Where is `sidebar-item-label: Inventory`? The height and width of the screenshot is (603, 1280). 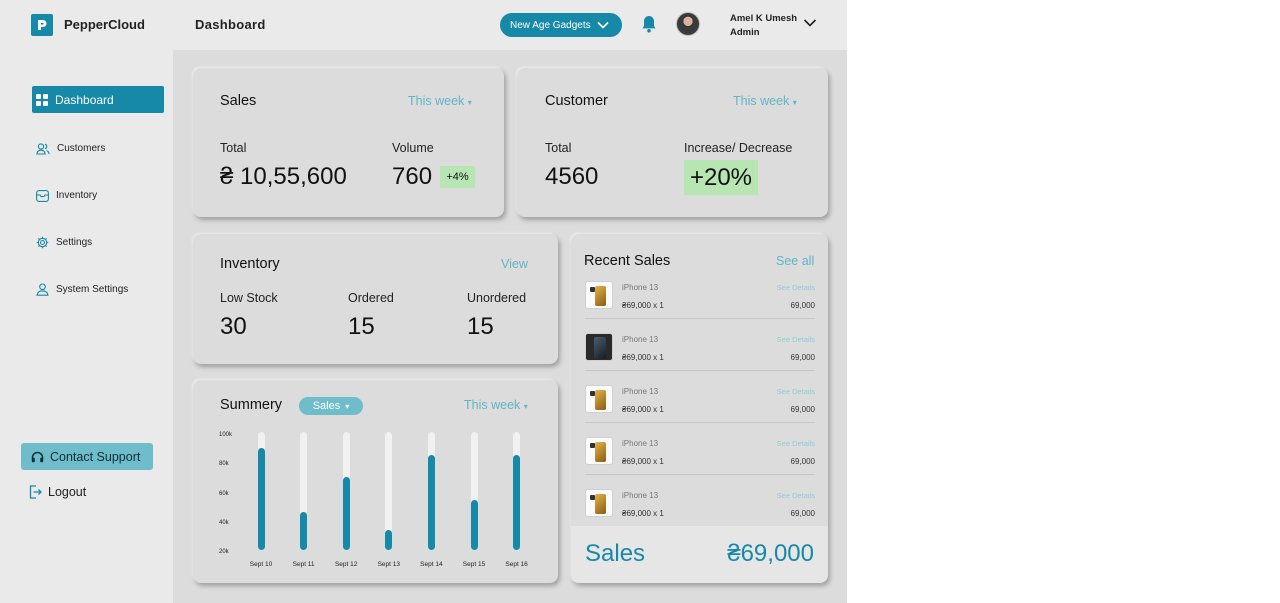
sidebar-item-label: Inventory is located at coordinates (77, 195).